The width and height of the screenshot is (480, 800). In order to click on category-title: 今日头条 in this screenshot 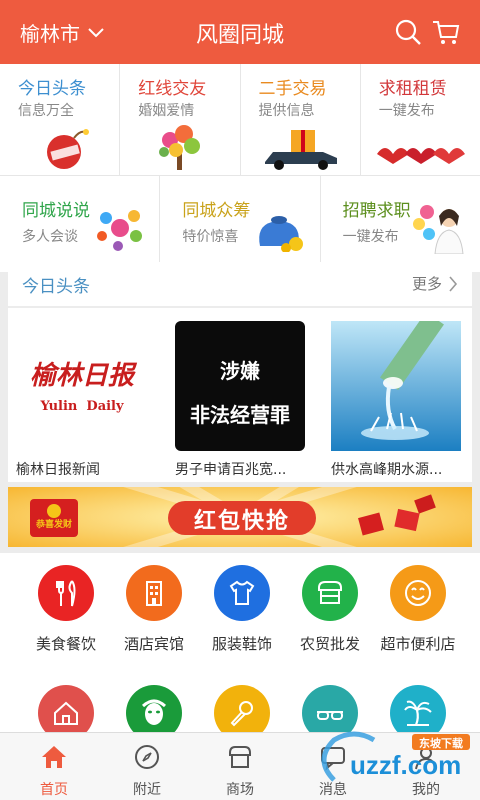, I will do `click(52, 89)`.